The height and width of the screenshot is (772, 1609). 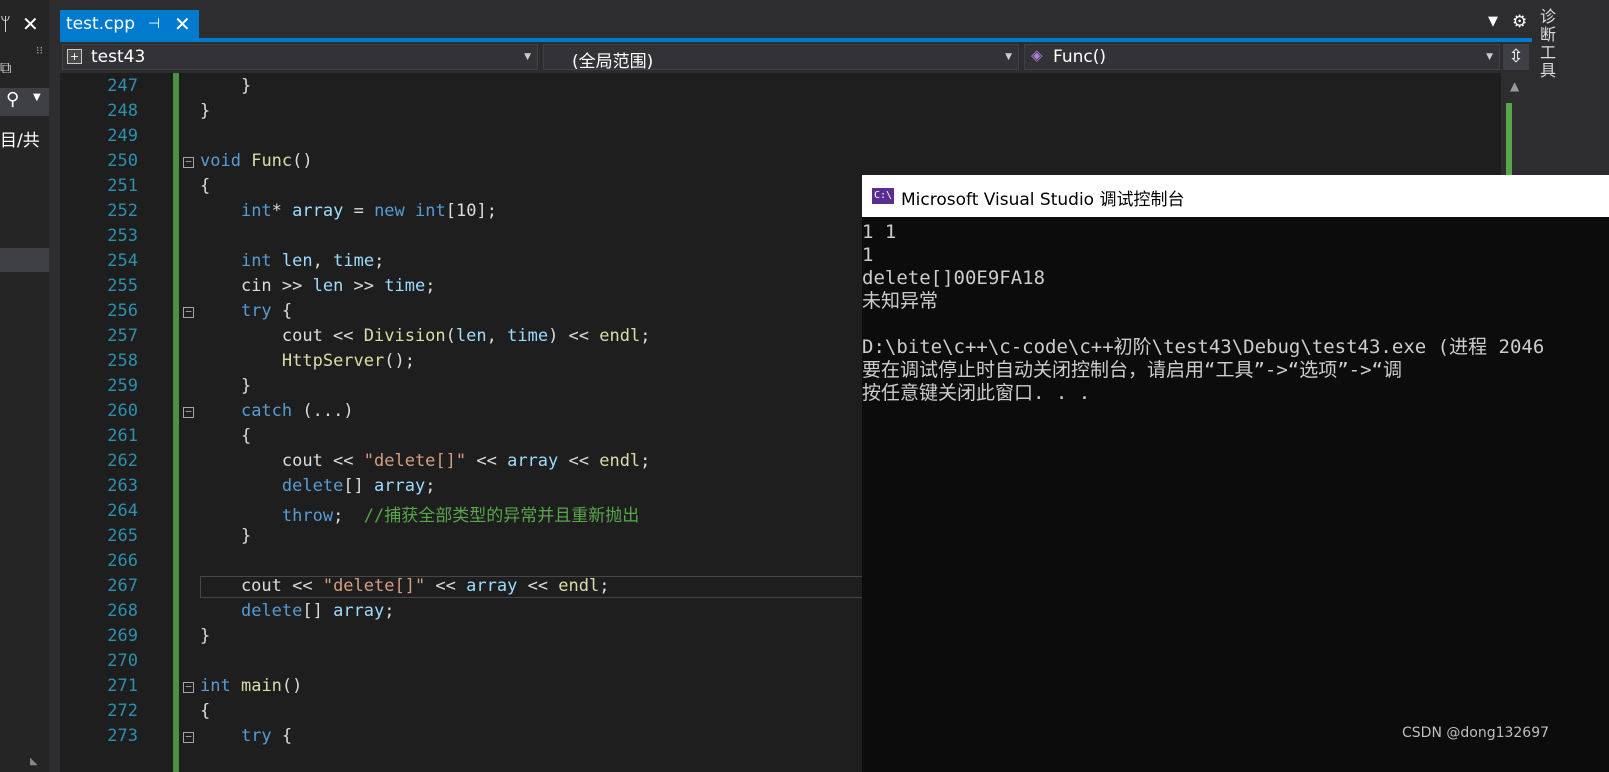 I want to click on document-tab-bar: test.cpp ⊣ ✕ ▼ ⚙, so click(x=796, y=21).